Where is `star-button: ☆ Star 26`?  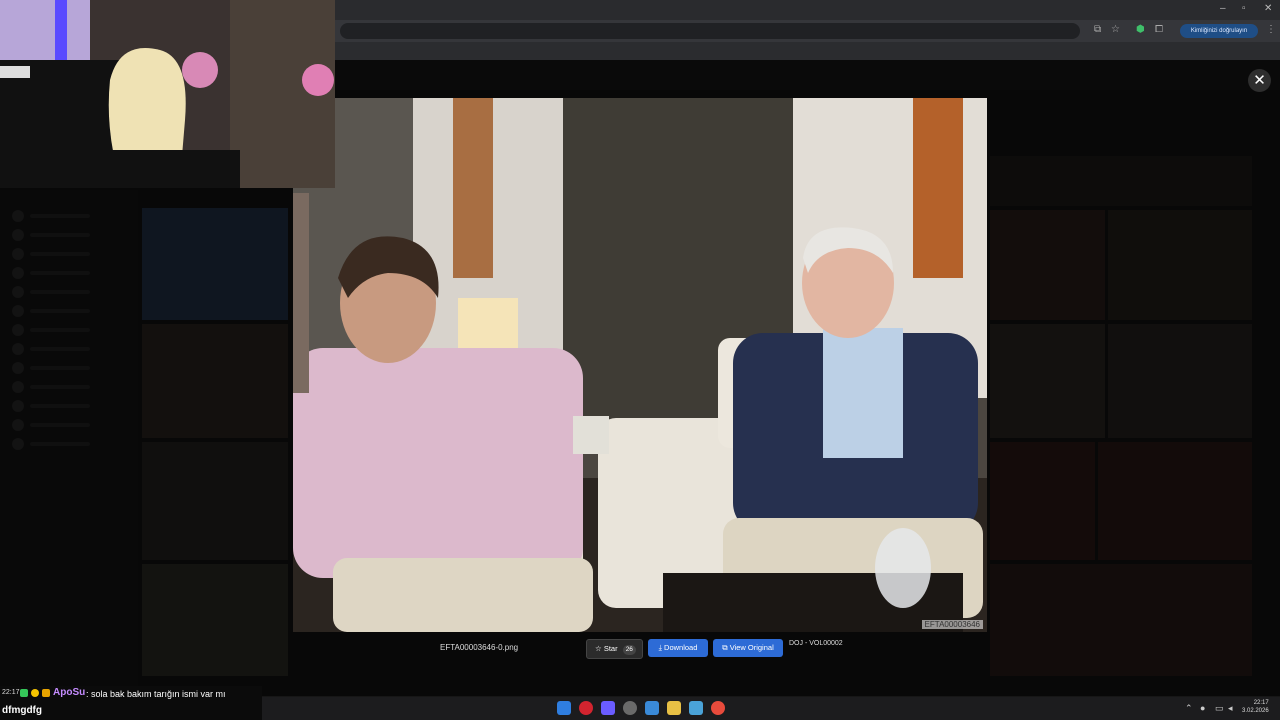
star-button: ☆ Star 26 is located at coordinates (614, 649).